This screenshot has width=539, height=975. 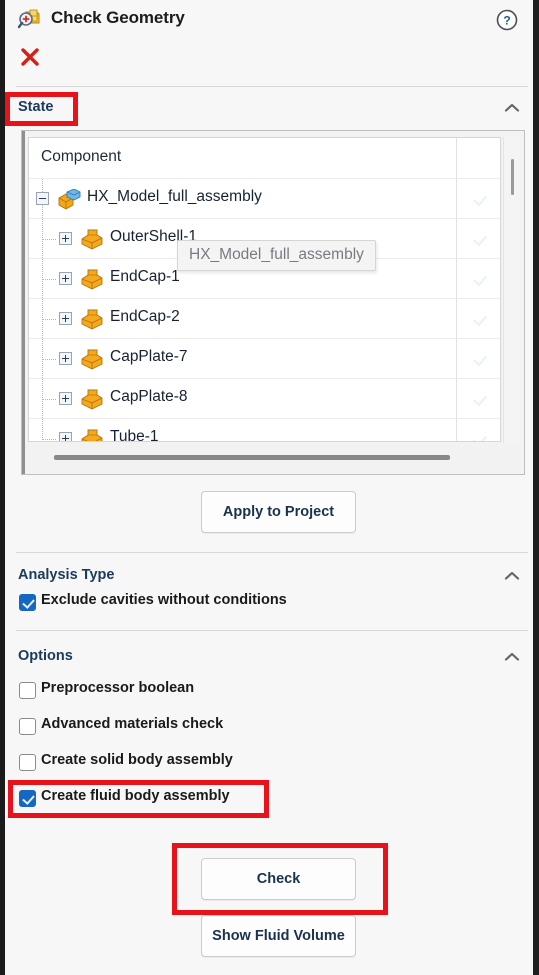 I want to click on tree-vertical-scrollbar, so click(x=511, y=290).